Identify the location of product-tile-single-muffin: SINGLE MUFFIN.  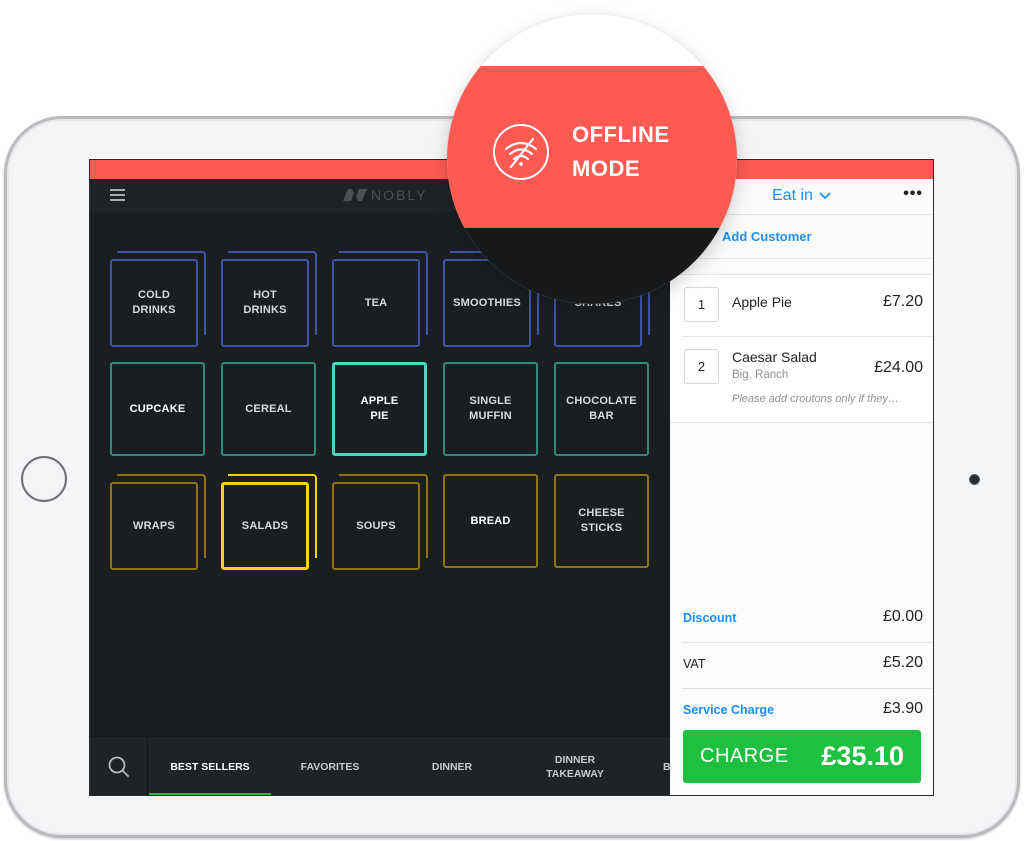
(491, 410).